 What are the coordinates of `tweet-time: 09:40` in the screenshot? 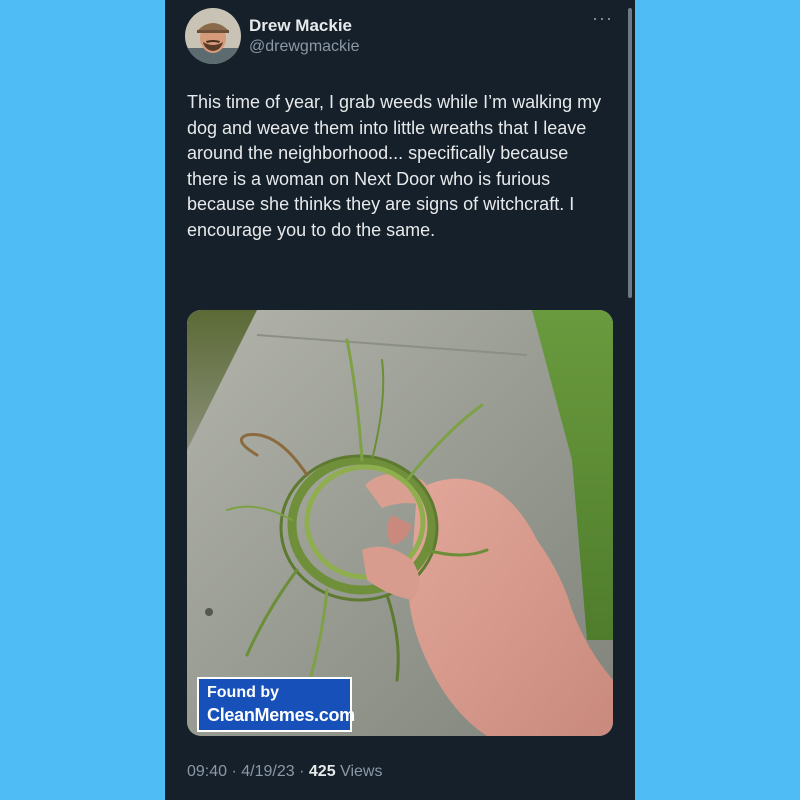 It's located at (207, 771).